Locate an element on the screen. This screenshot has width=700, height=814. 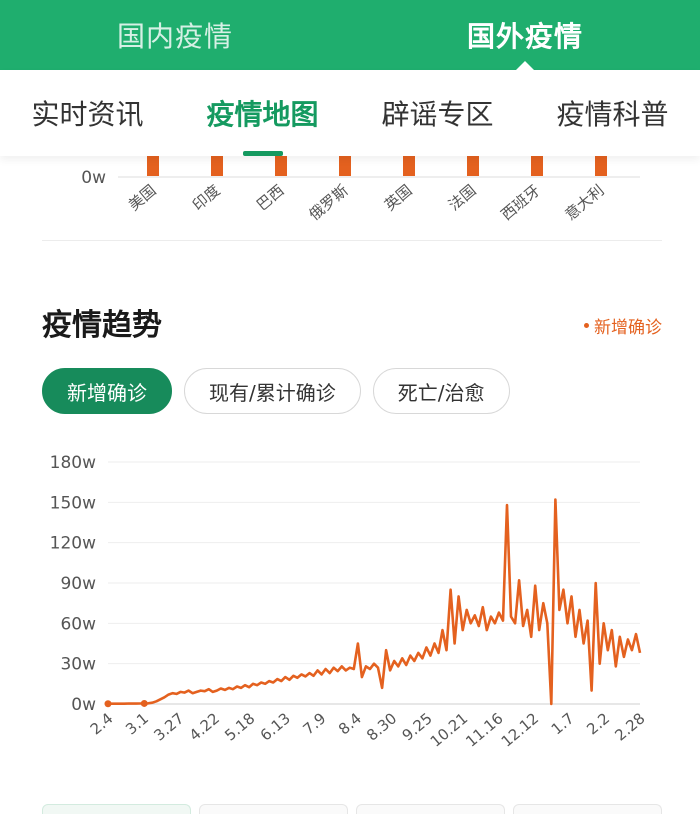
tab-epidemic-map: 疫情地图 is located at coordinates (262, 113).